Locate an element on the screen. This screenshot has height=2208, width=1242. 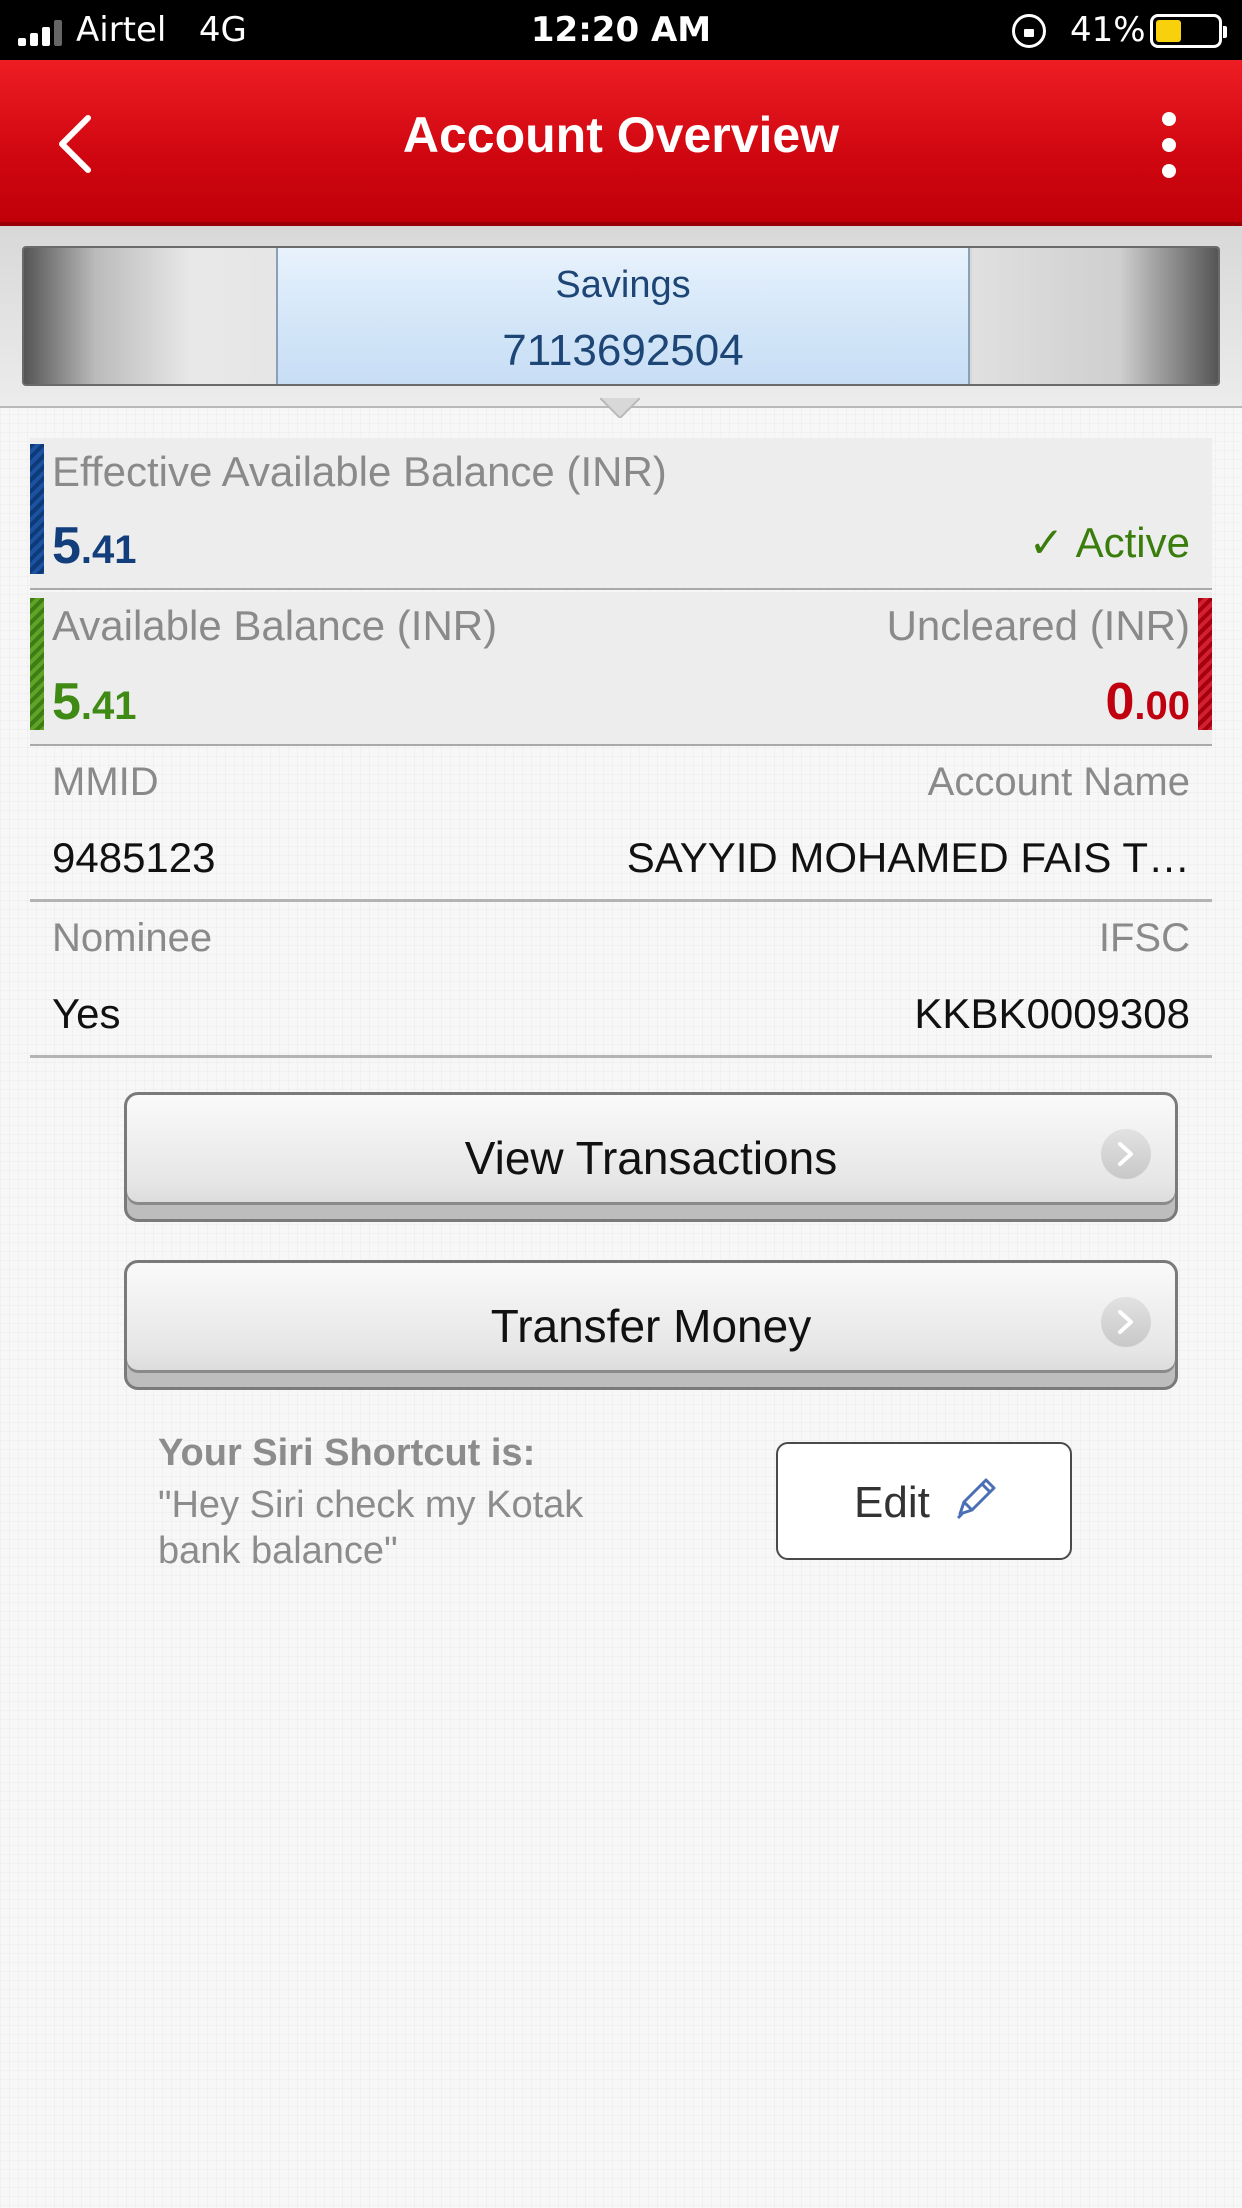
selected-account-card: Savings 7113692504 is located at coordinates (623, 316).